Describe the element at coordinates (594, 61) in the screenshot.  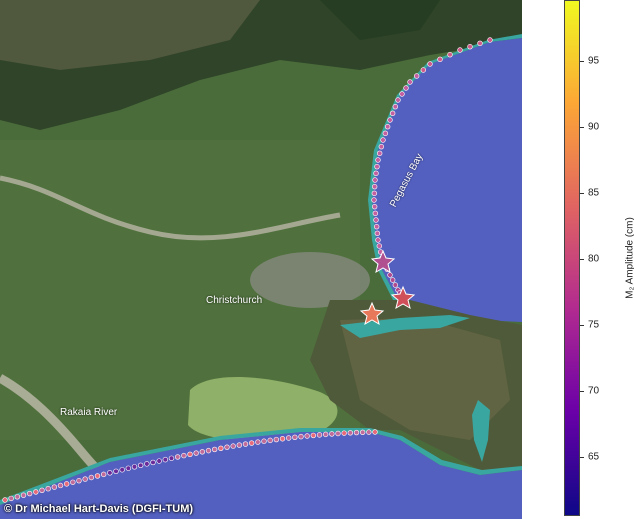
I see `colorbar-tick-label: 95` at that location.